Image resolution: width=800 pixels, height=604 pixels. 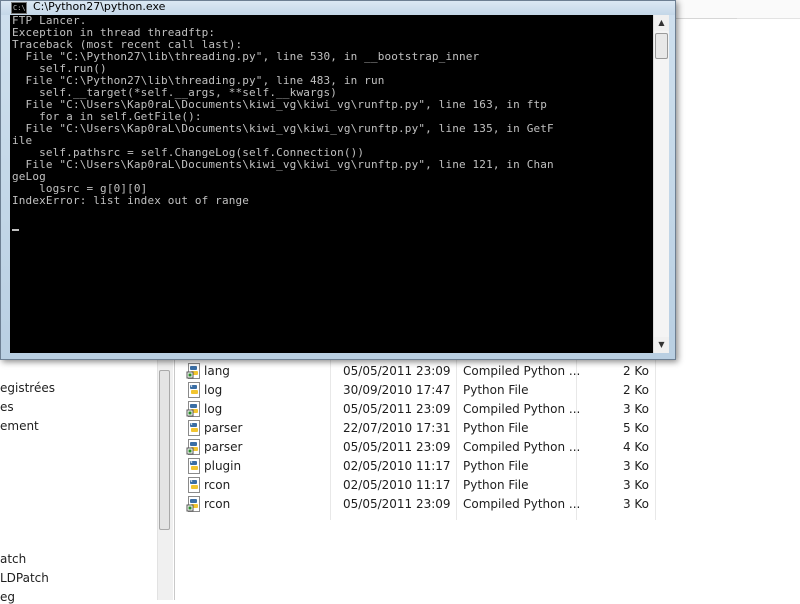 I want to click on explorer-toolbar-strip, so click(x=738, y=9).